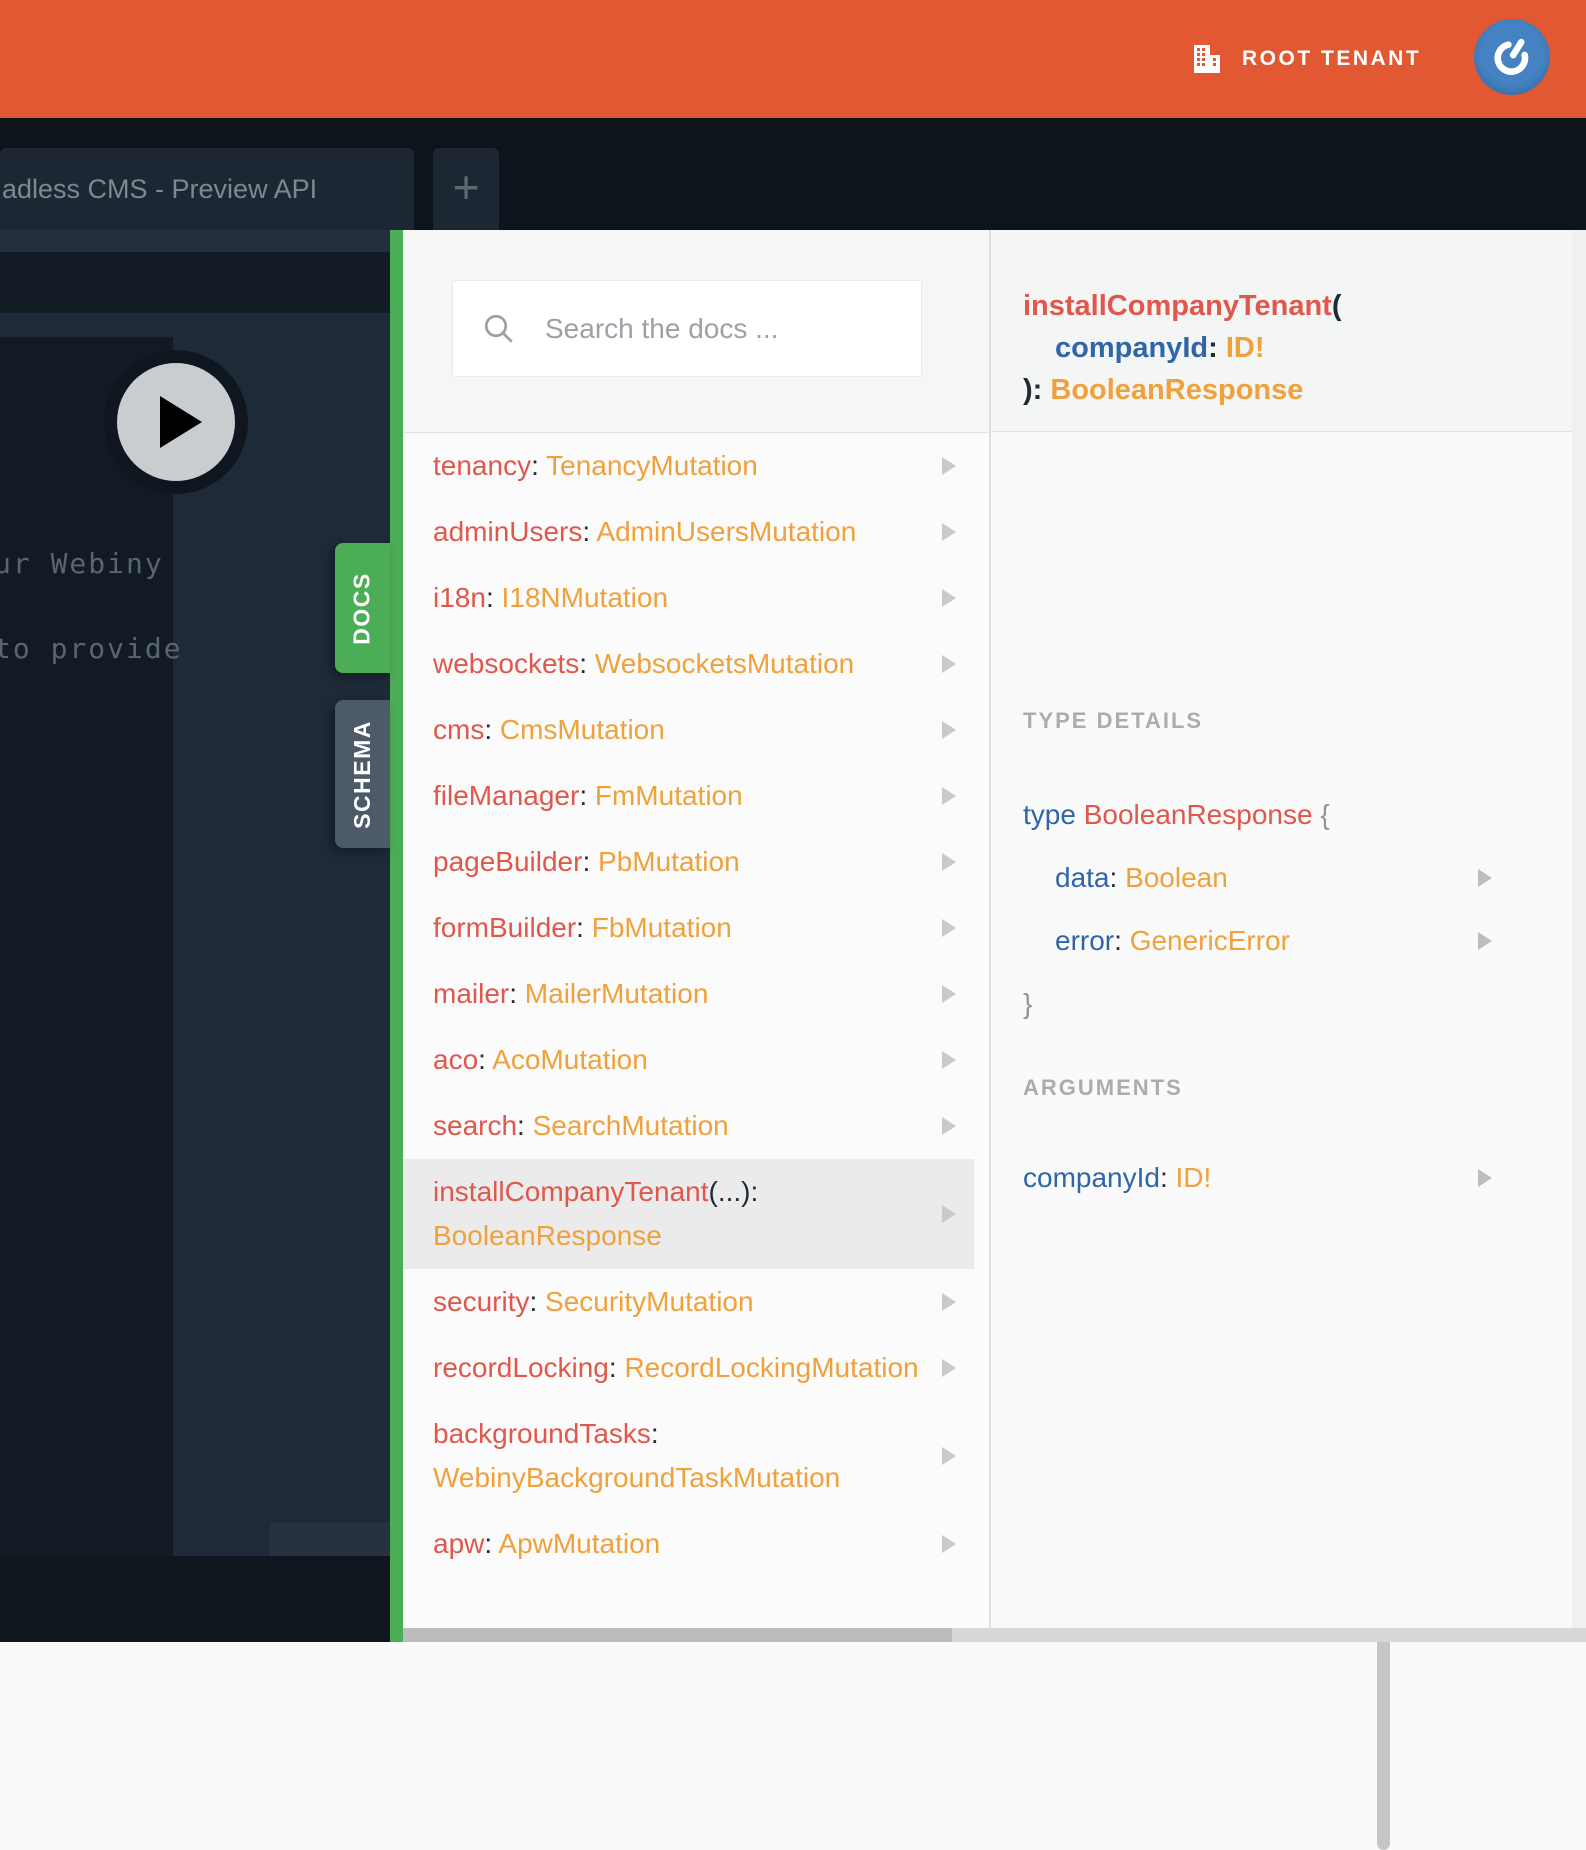  I want to click on variables-bar-fragment, so click(330, 1539).